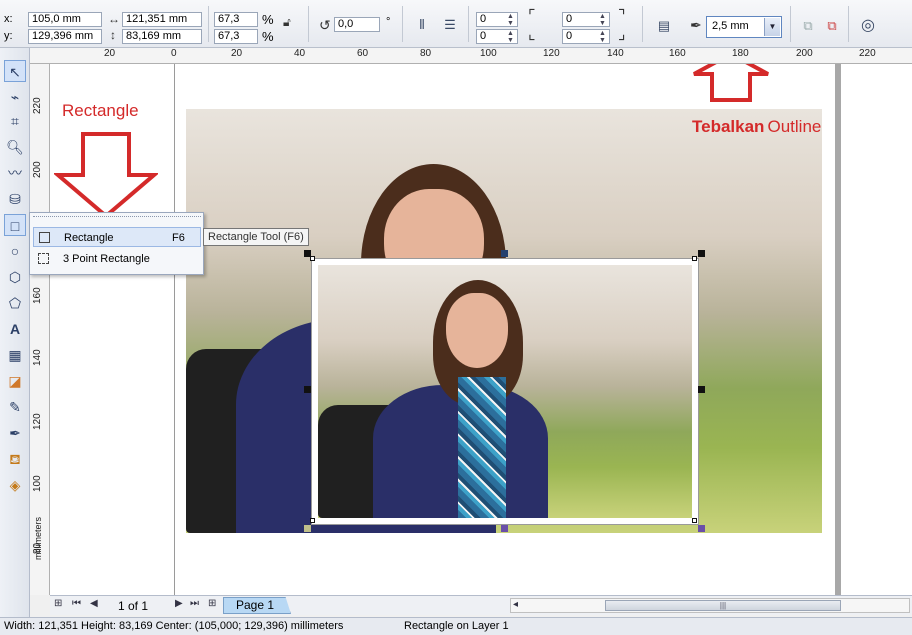 This screenshot has height=635, width=912. What do you see at coordinates (117, 237) in the screenshot?
I see `flyout-item-rectangle: Rectangle F6` at bounding box center [117, 237].